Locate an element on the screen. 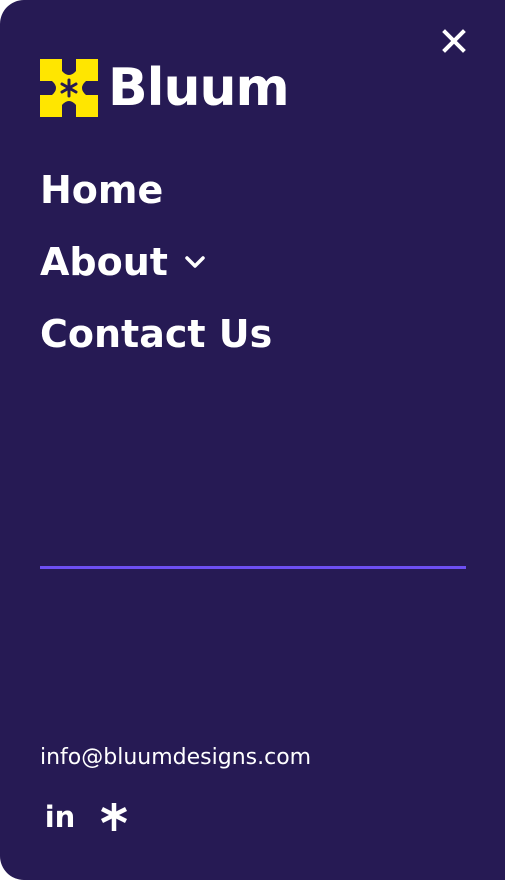 Image resolution: width=505 pixels, height=880 pixels. chevron-down-icon is located at coordinates (195, 262).